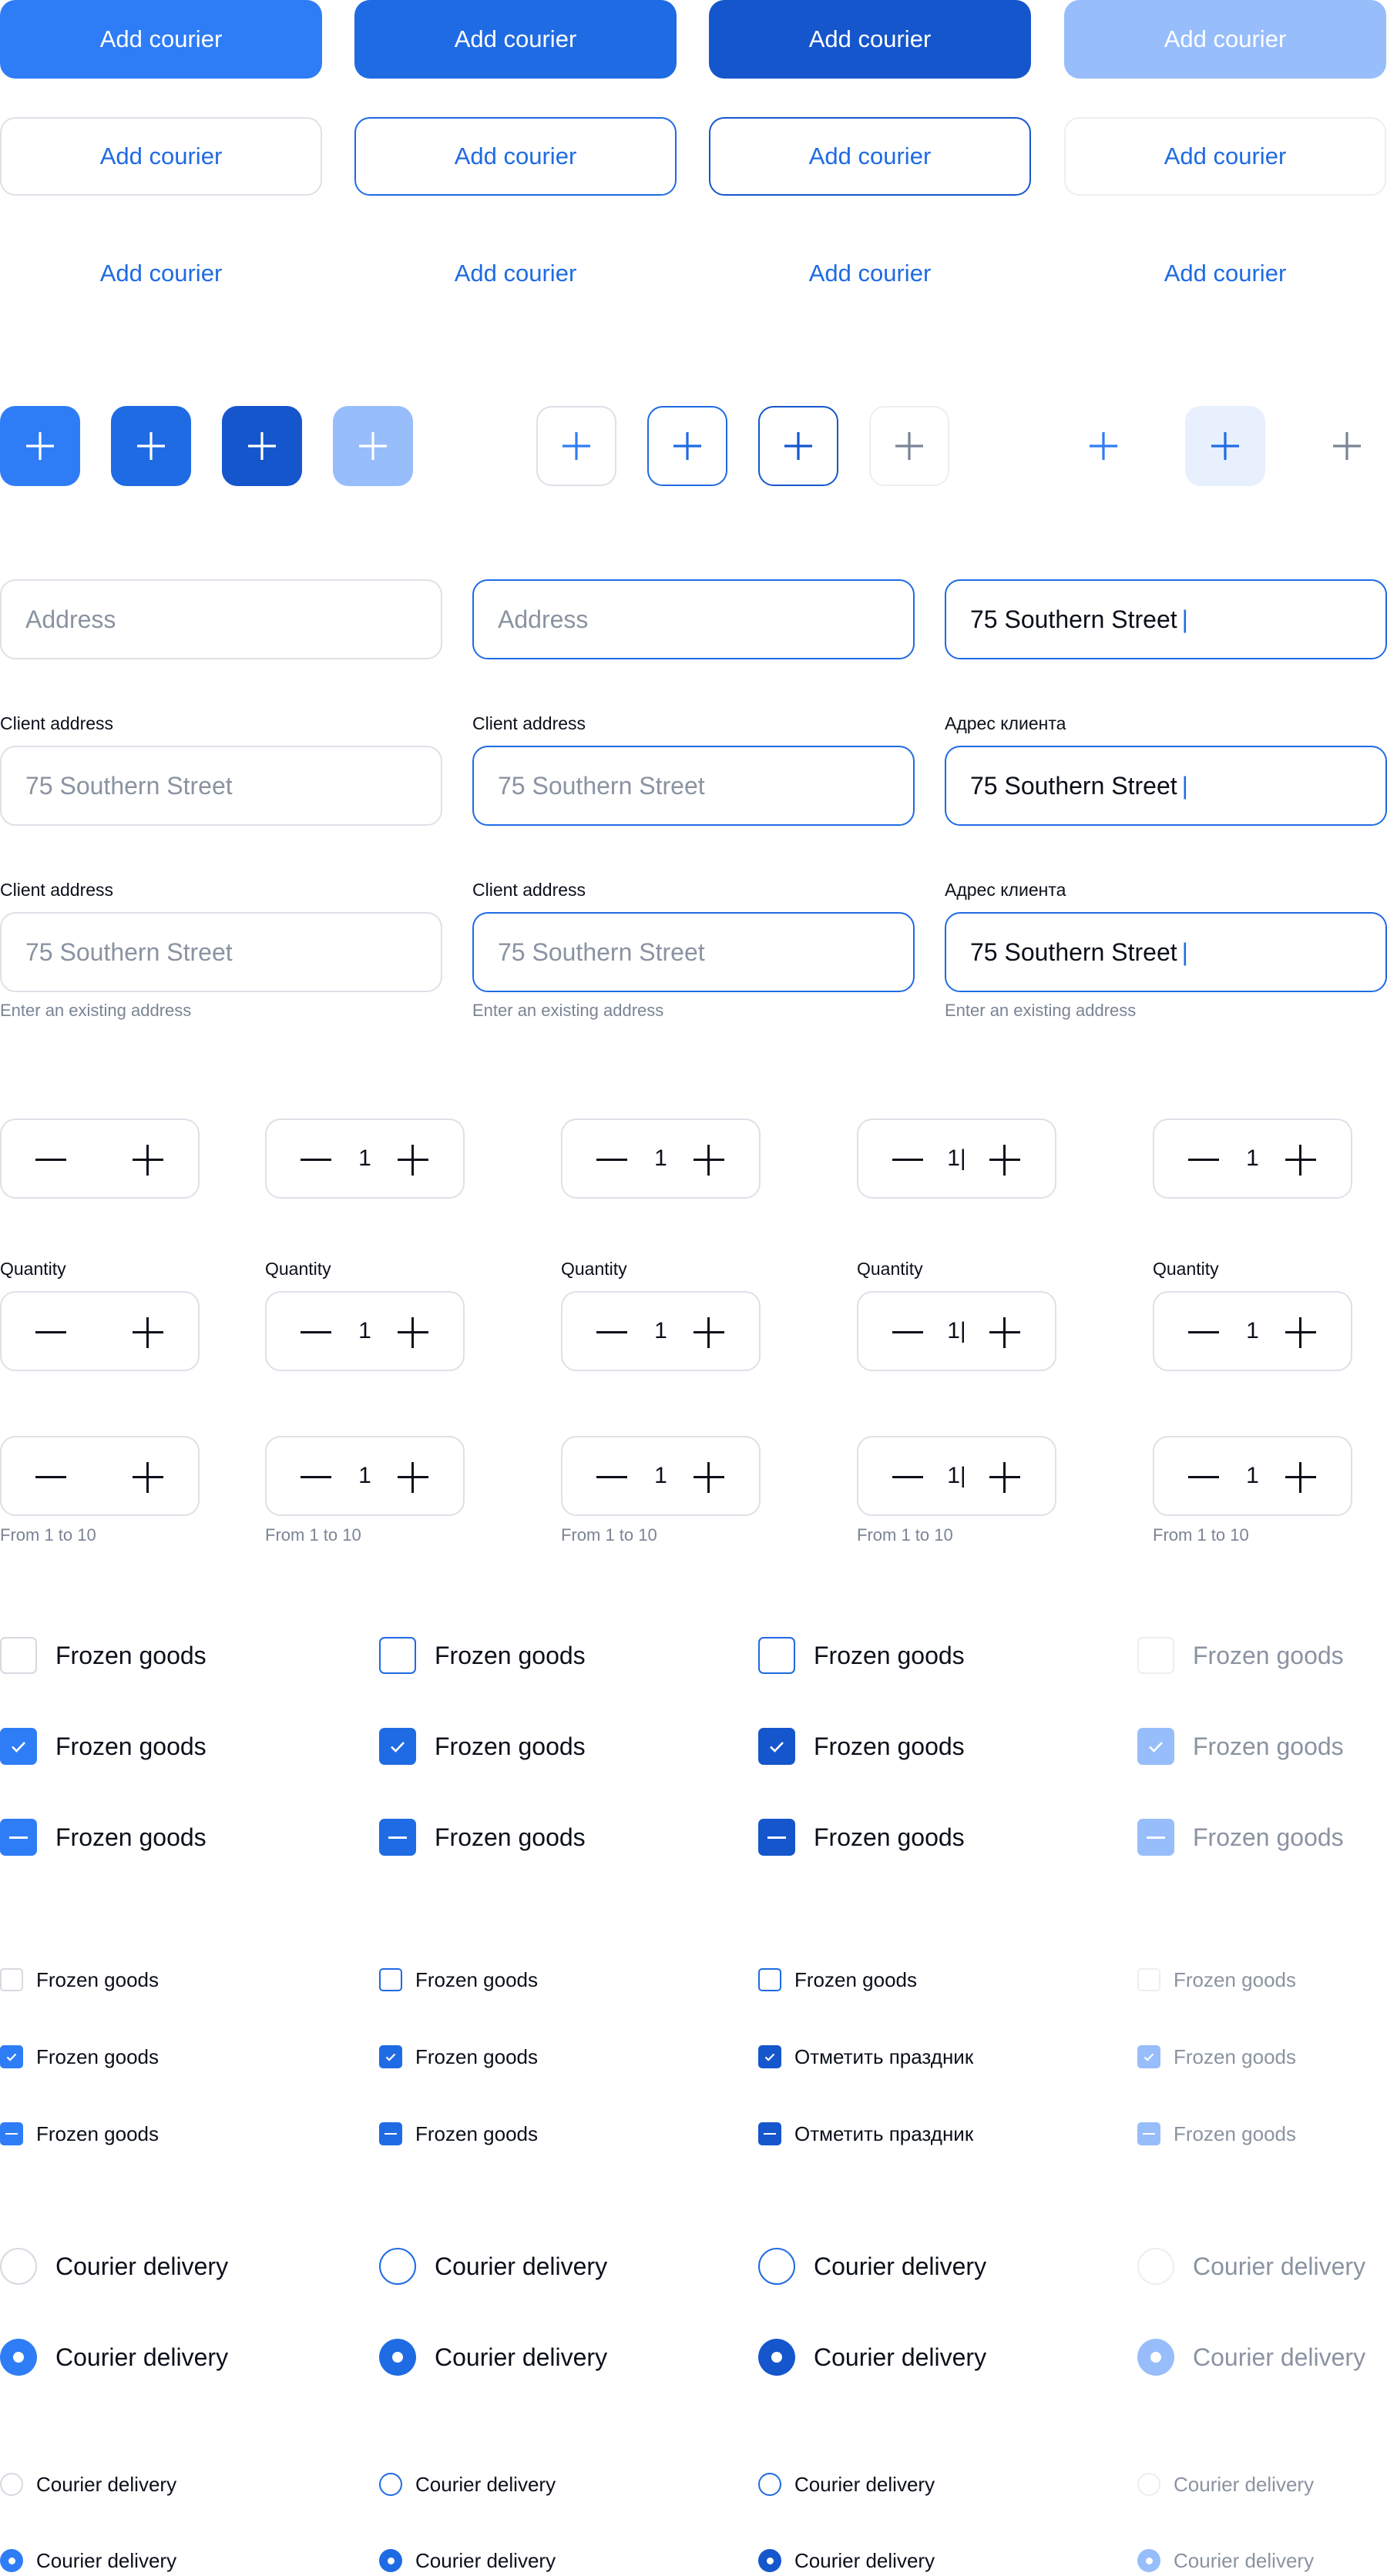 The height and width of the screenshot is (2576, 1387). What do you see at coordinates (1166, 619) in the screenshot?
I see `address-input-active: 75 Southern Street |` at bounding box center [1166, 619].